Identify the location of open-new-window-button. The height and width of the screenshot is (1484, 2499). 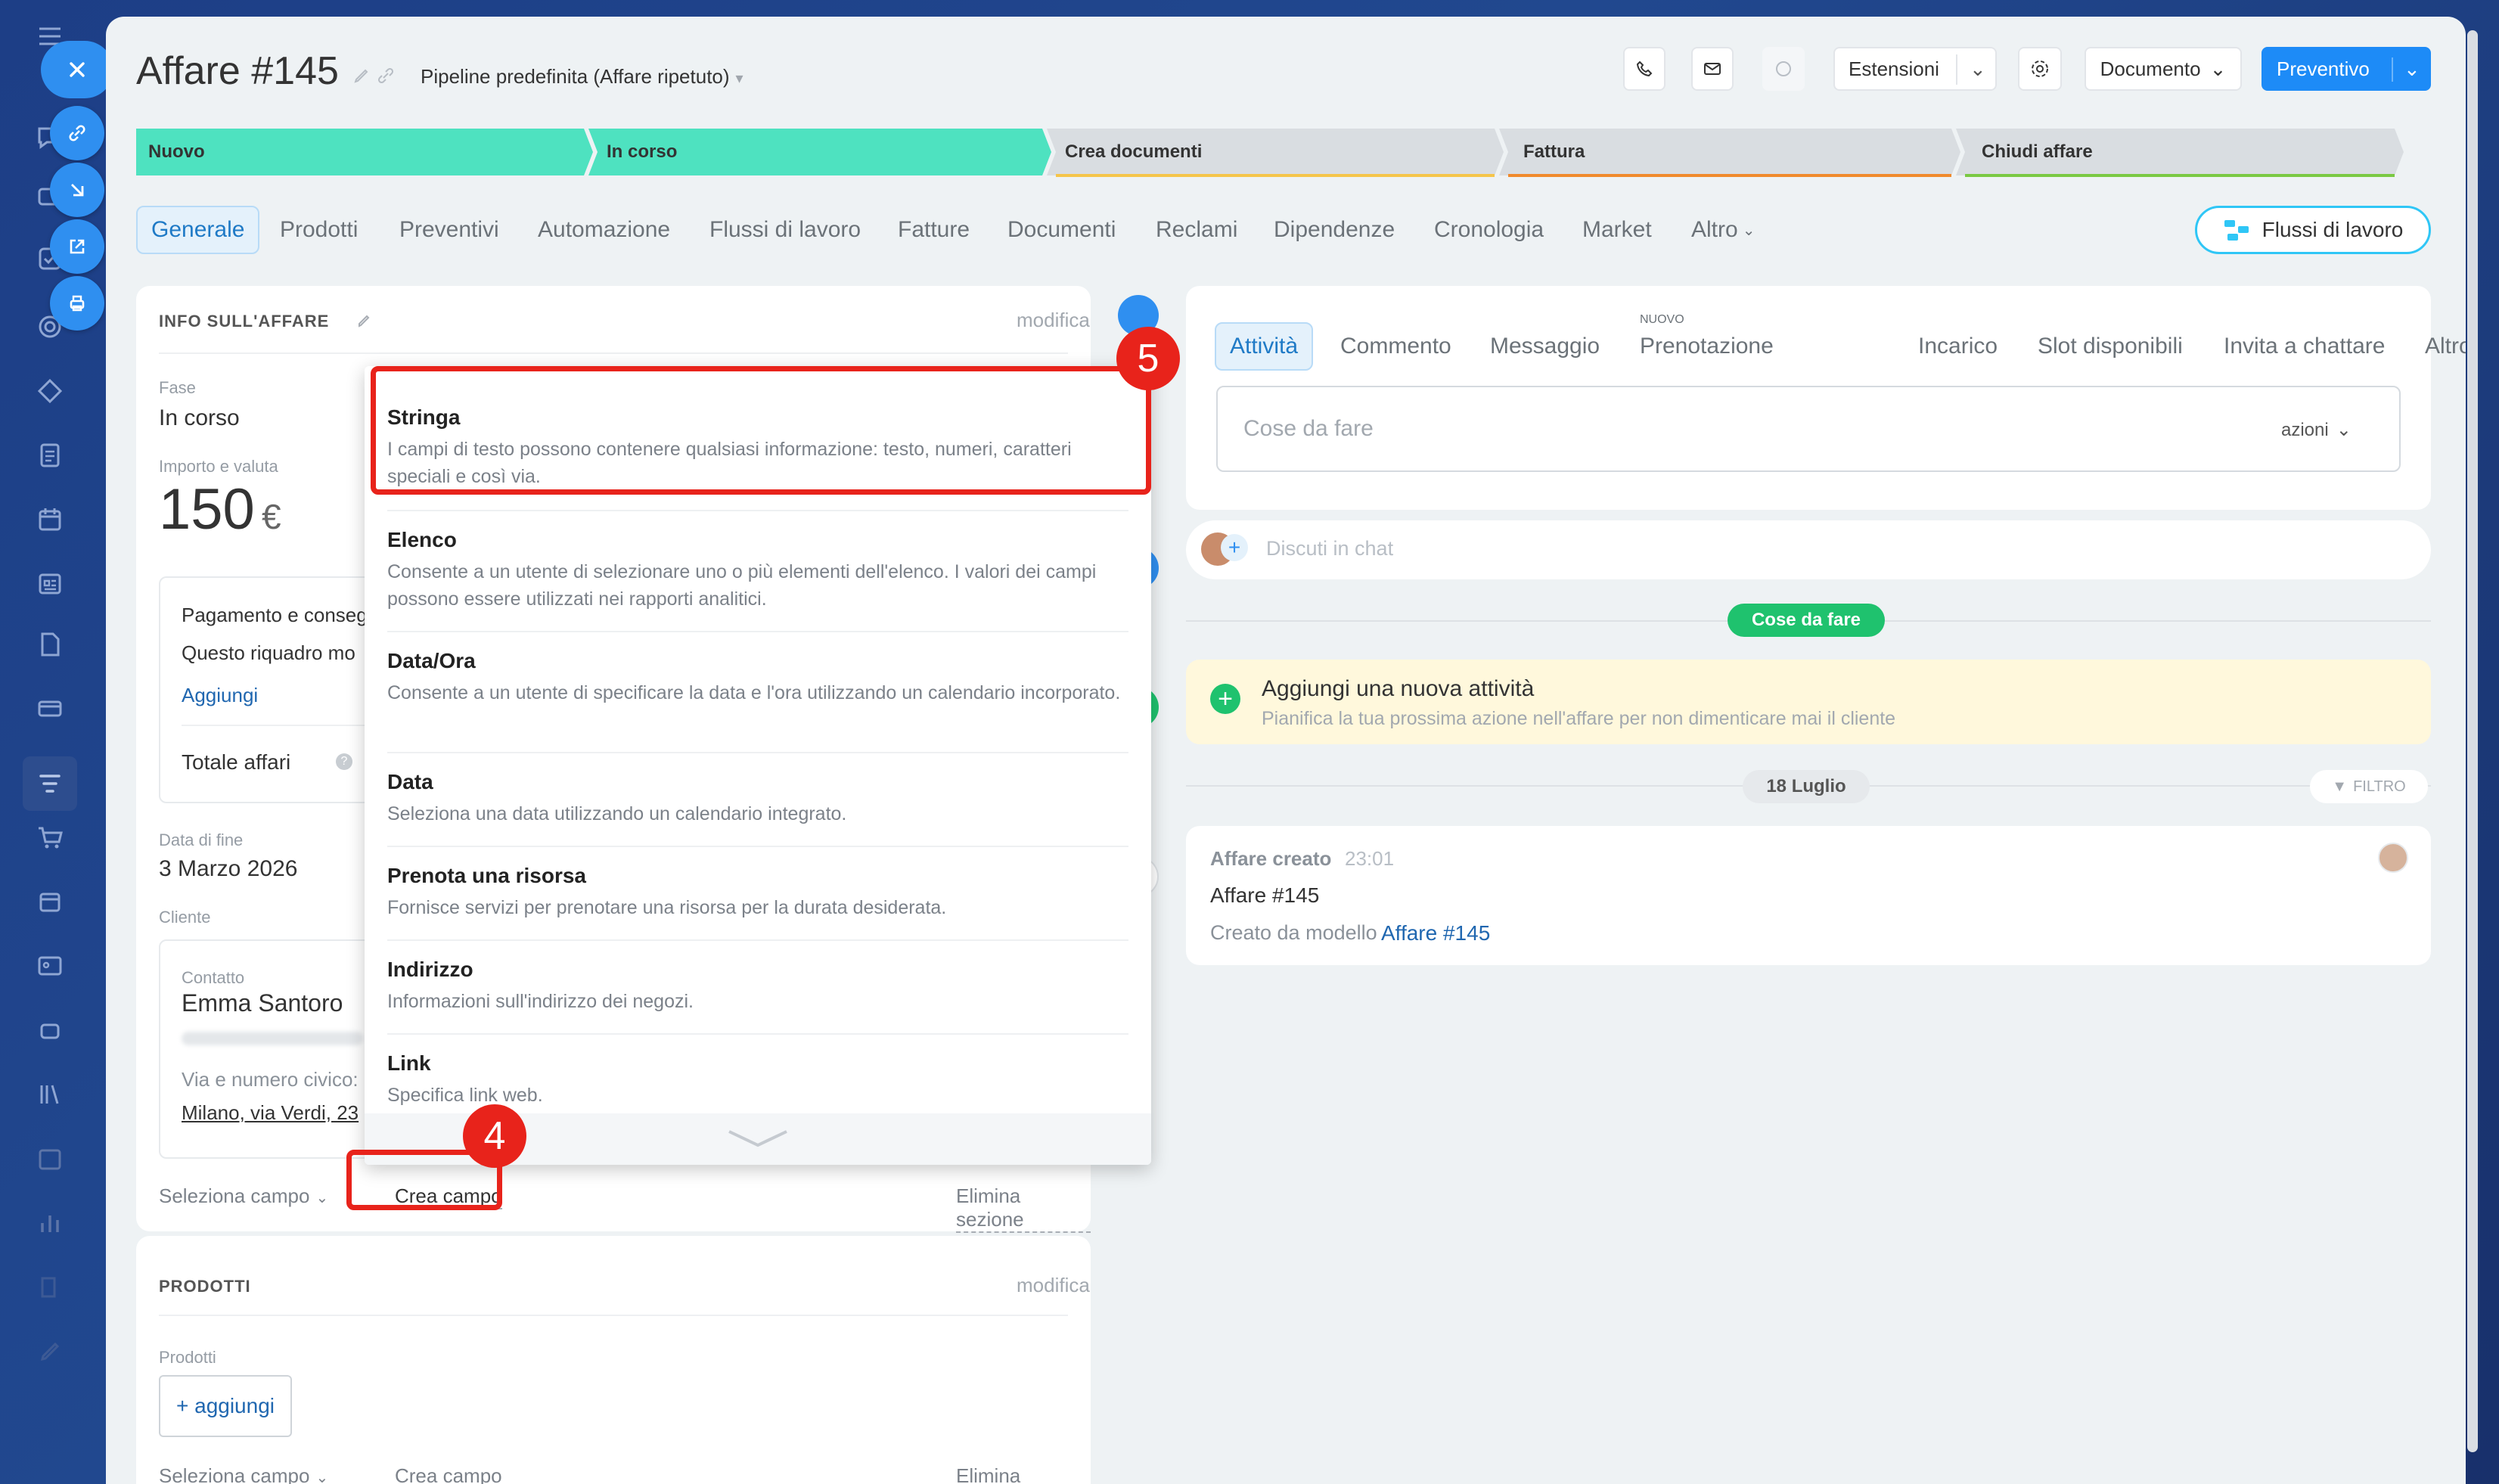
(77, 246).